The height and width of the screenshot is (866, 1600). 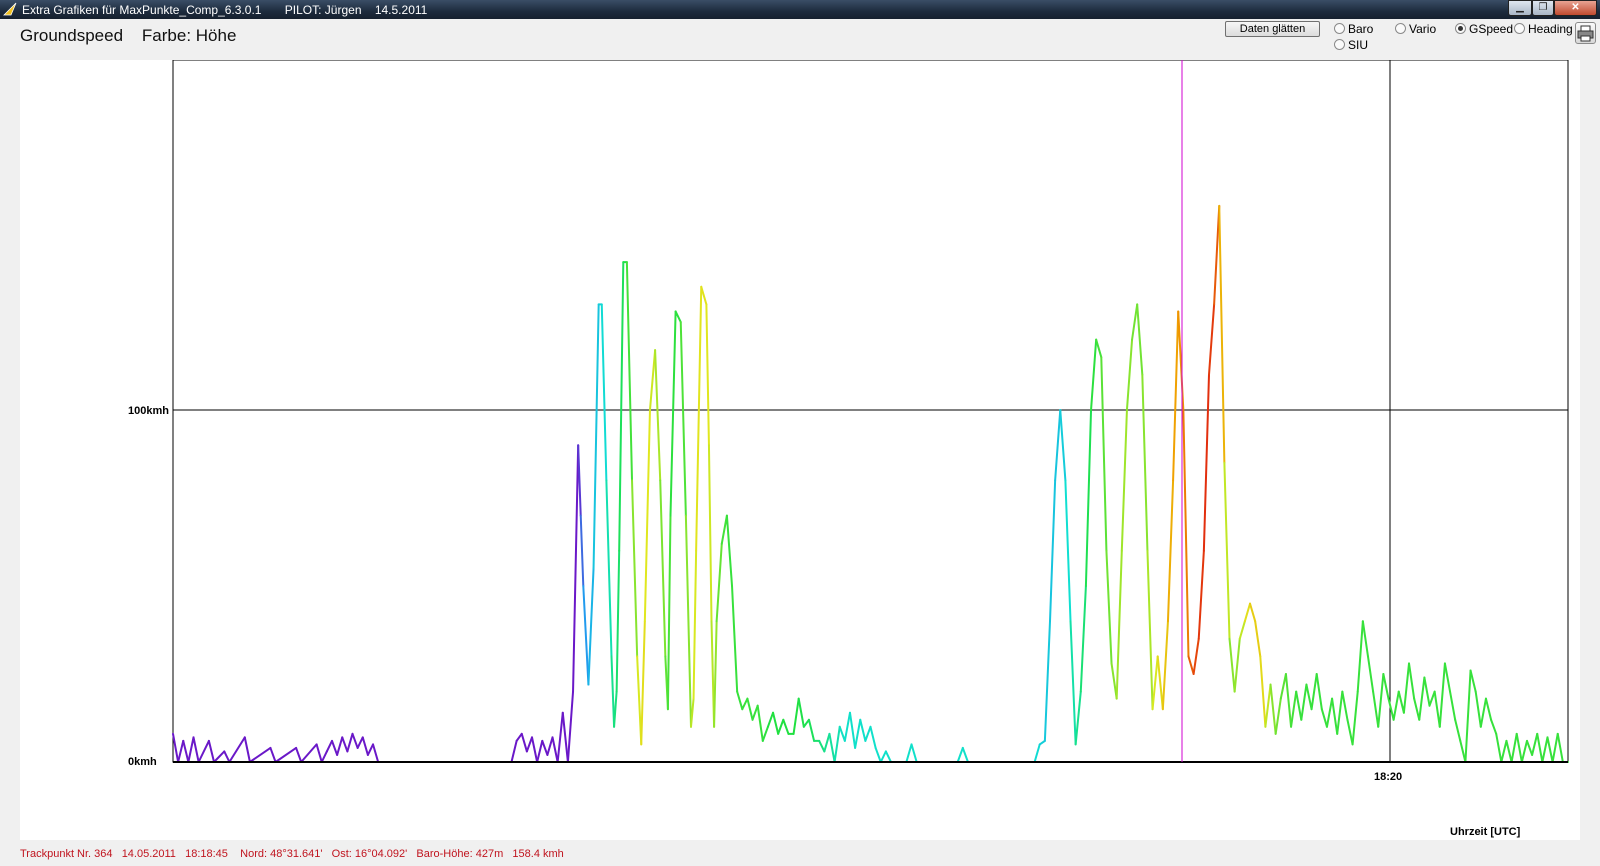 I want to click on restore-icon: ❐, so click(x=1543, y=7).